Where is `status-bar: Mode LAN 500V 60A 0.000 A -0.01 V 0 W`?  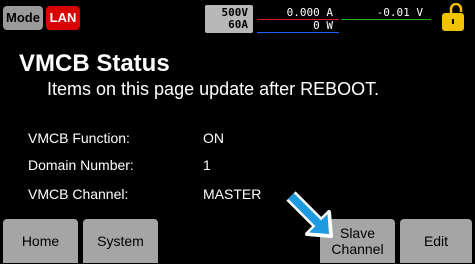
status-bar: Mode LAN 500V 60A 0.000 A -0.01 V 0 W is located at coordinates (237, 18).